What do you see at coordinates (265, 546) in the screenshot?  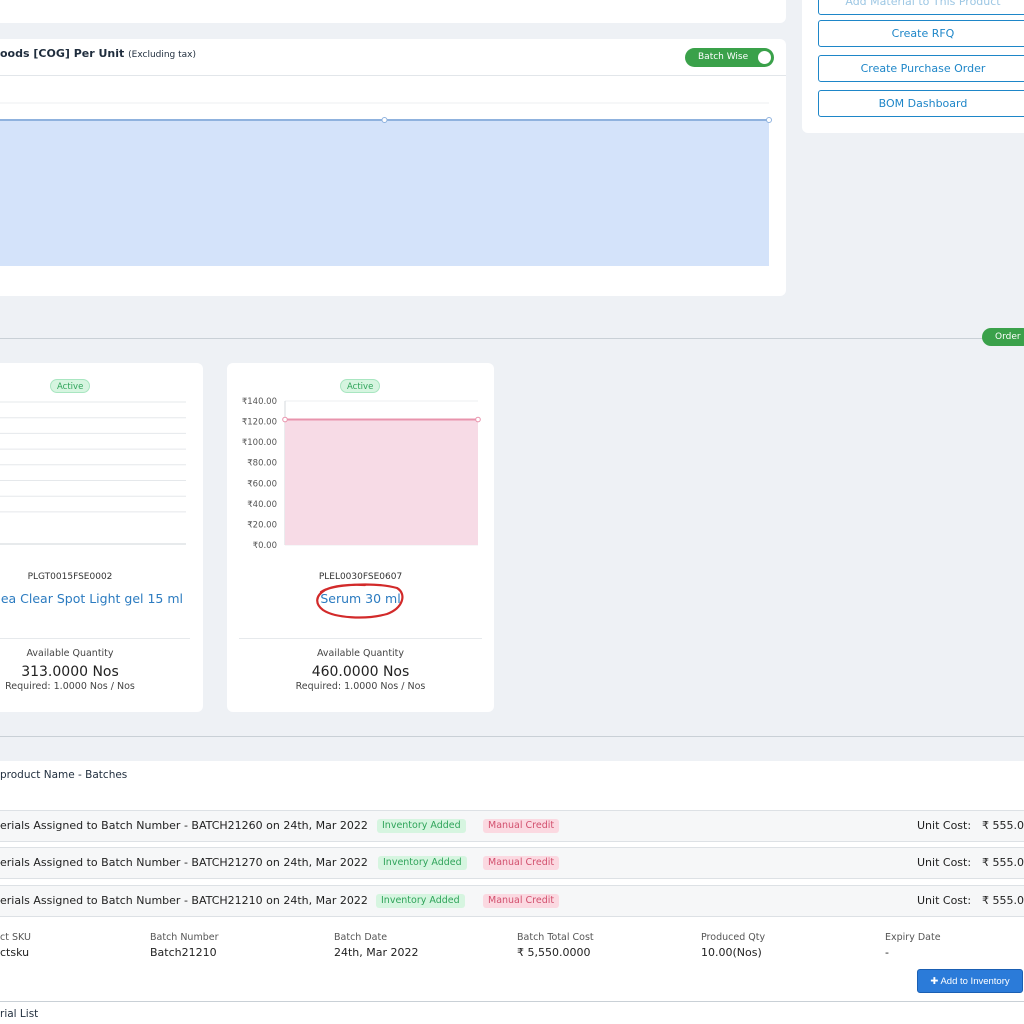 I see `y-tick-label: ₹0.00` at bounding box center [265, 546].